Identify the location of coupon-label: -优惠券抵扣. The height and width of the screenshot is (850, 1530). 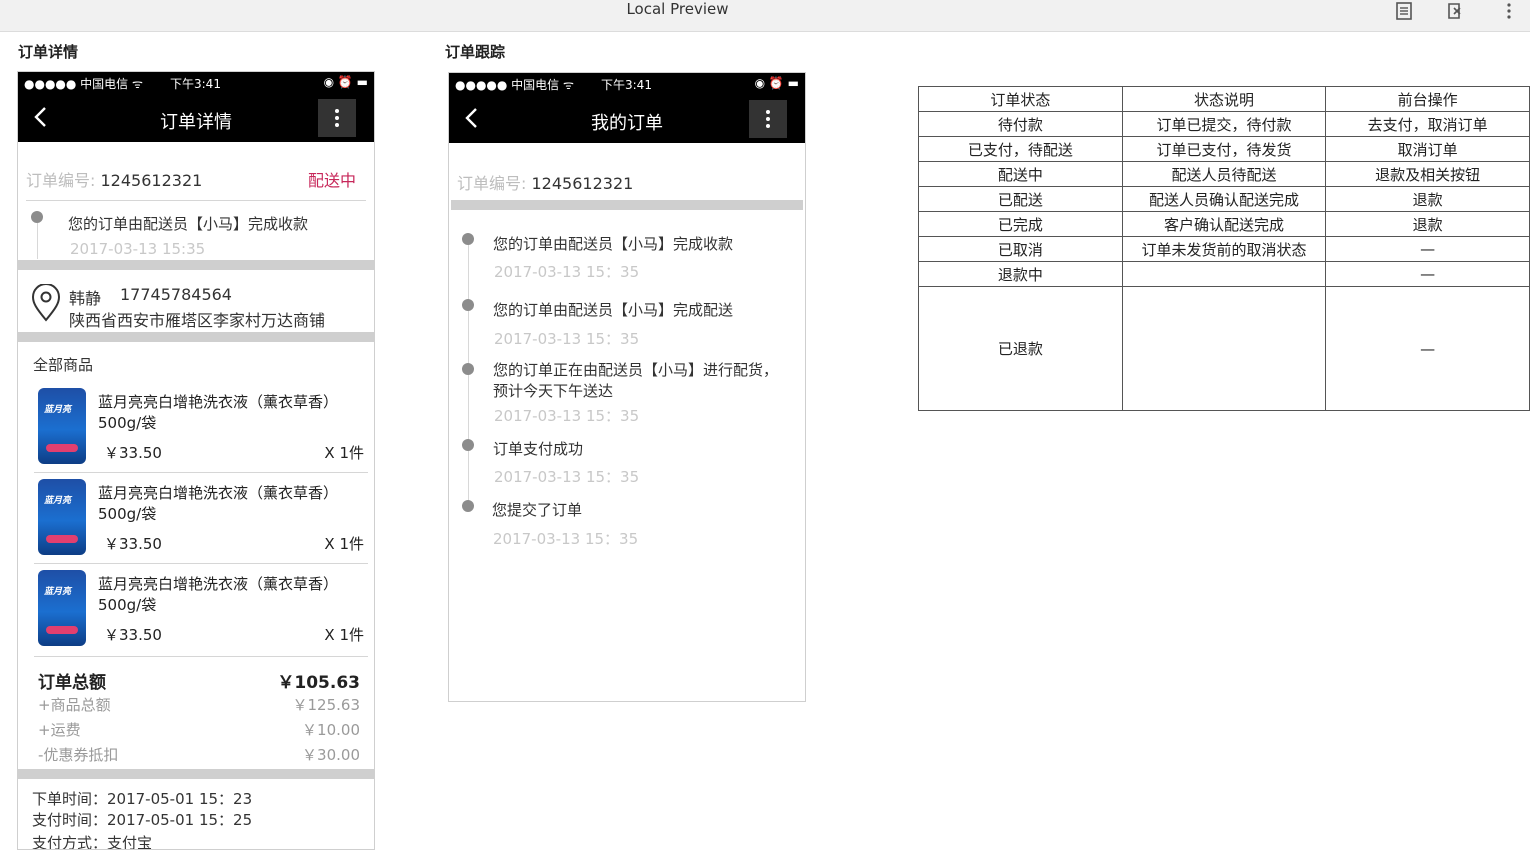
(78, 755).